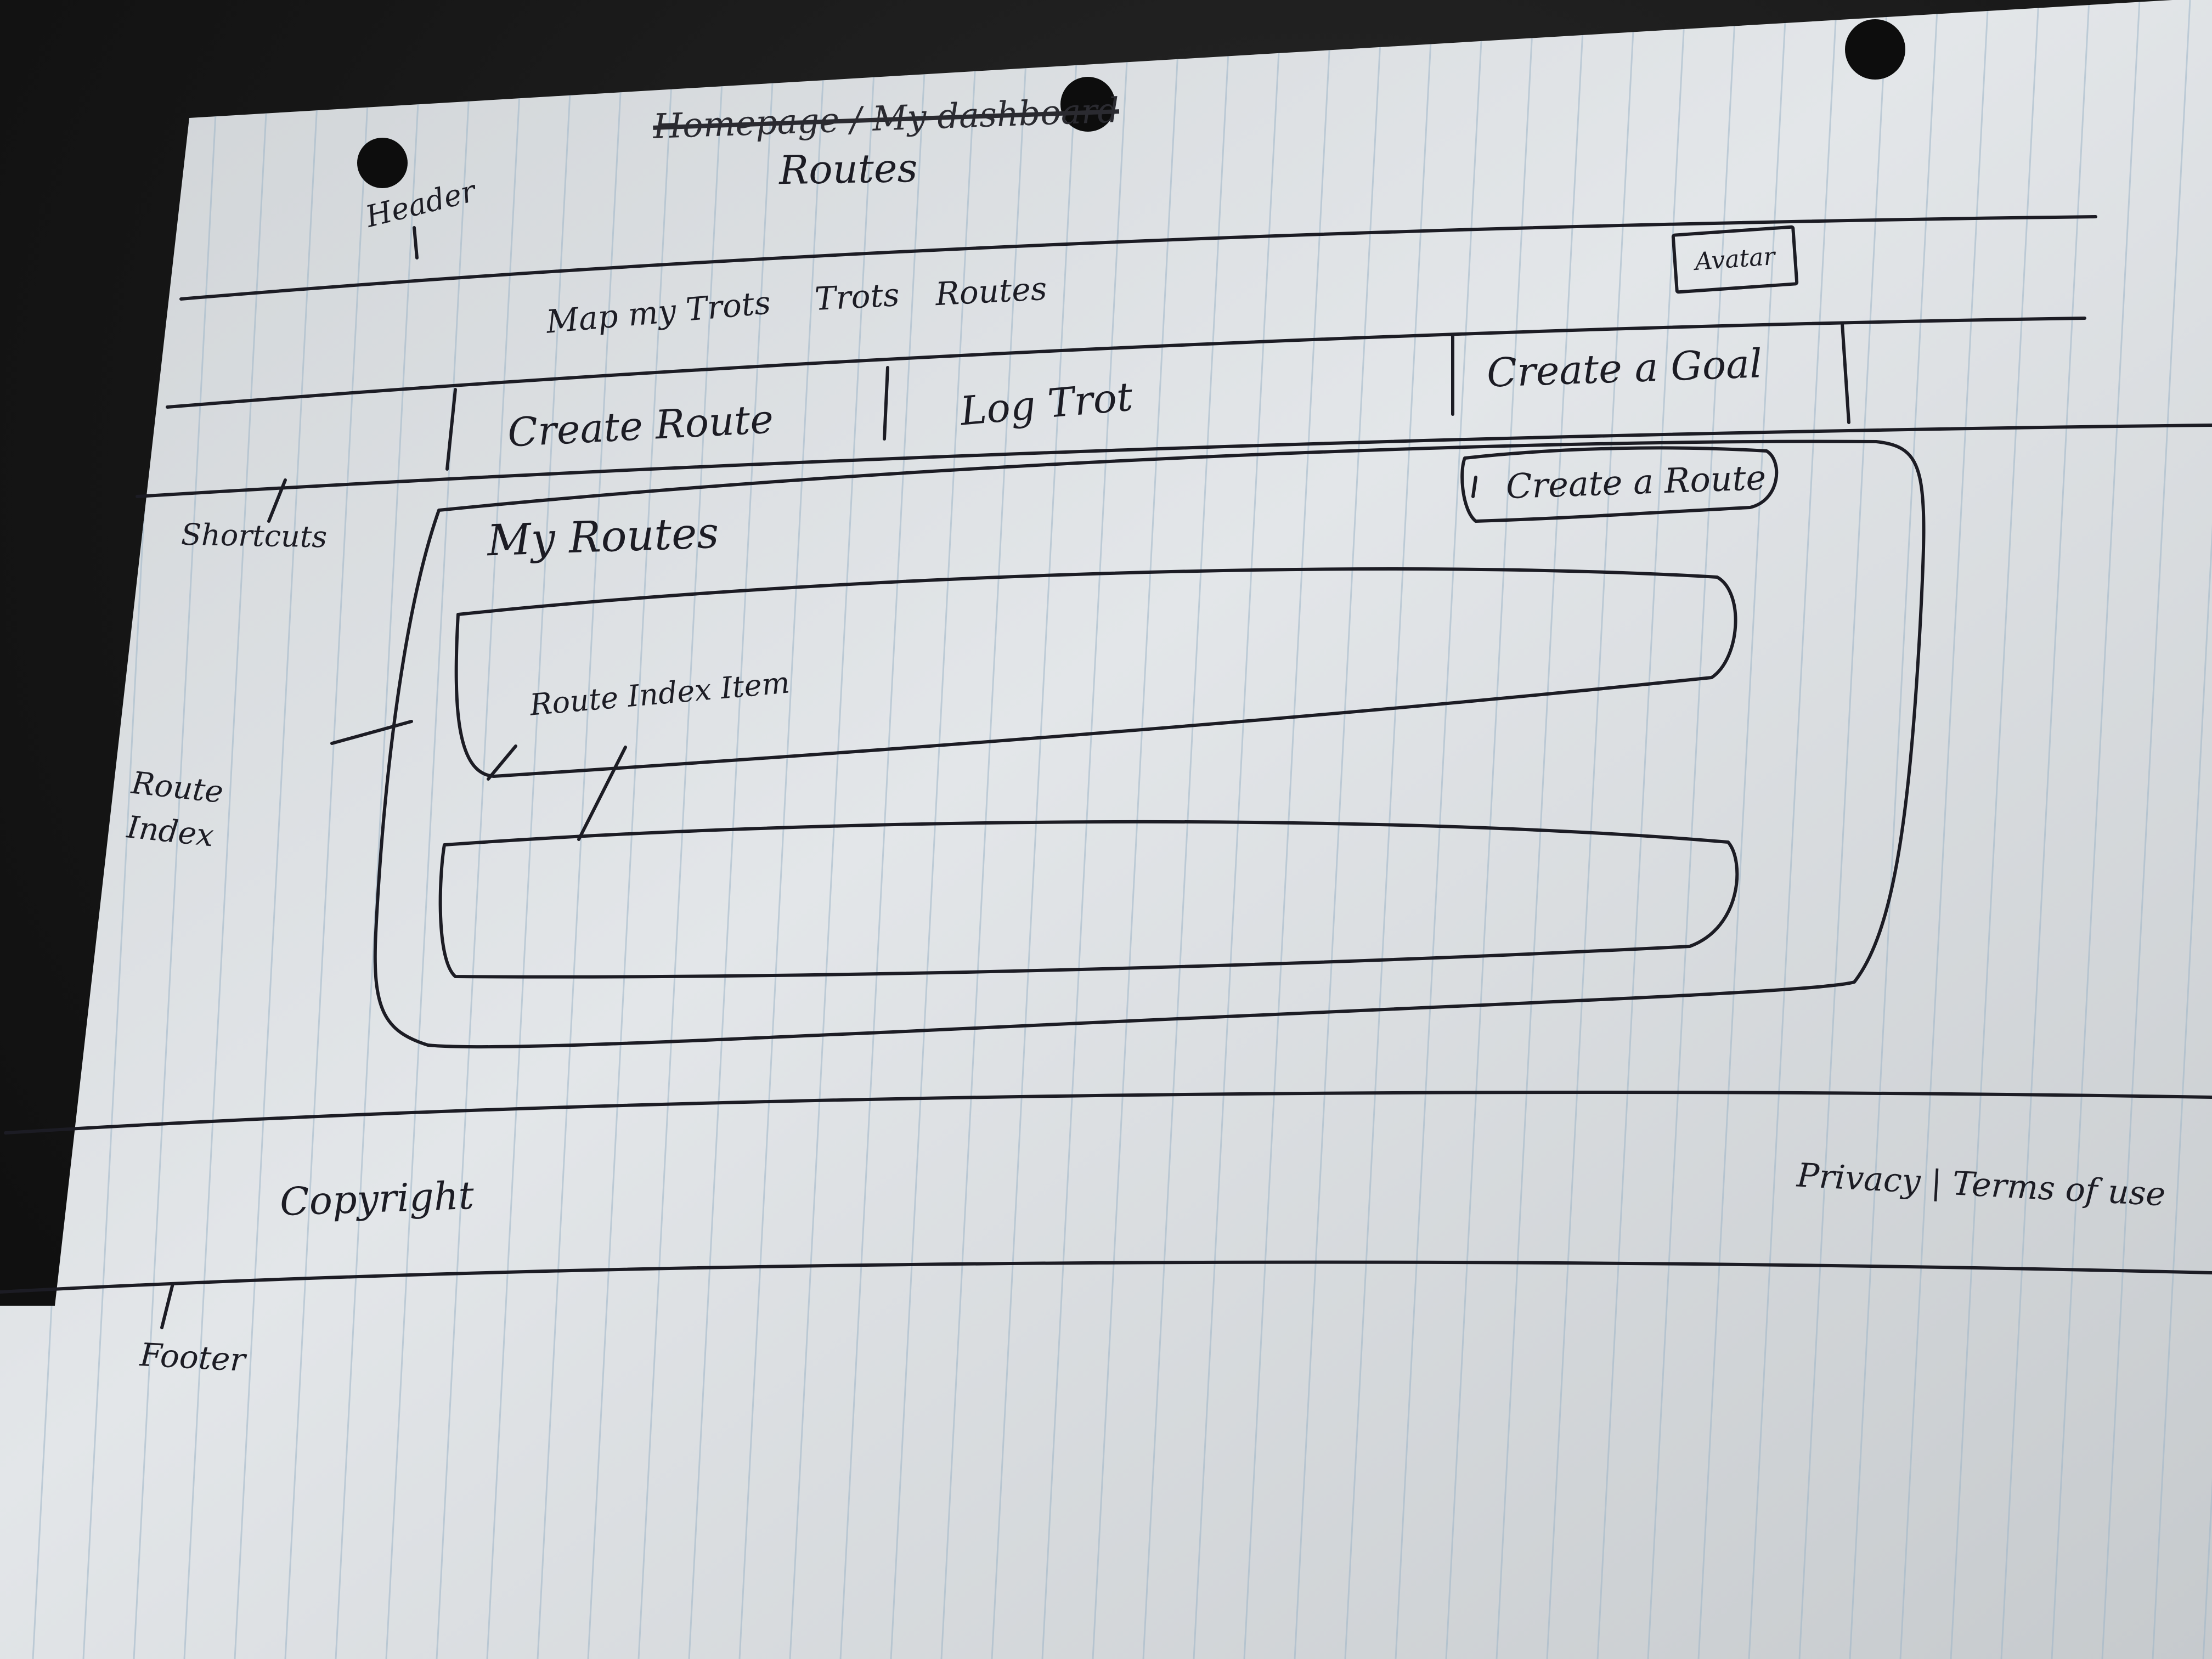  What do you see at coordinates (991, 291) in the screenshot?
I see `nav-item-routes: Routes` at bounding box center [991, 291].